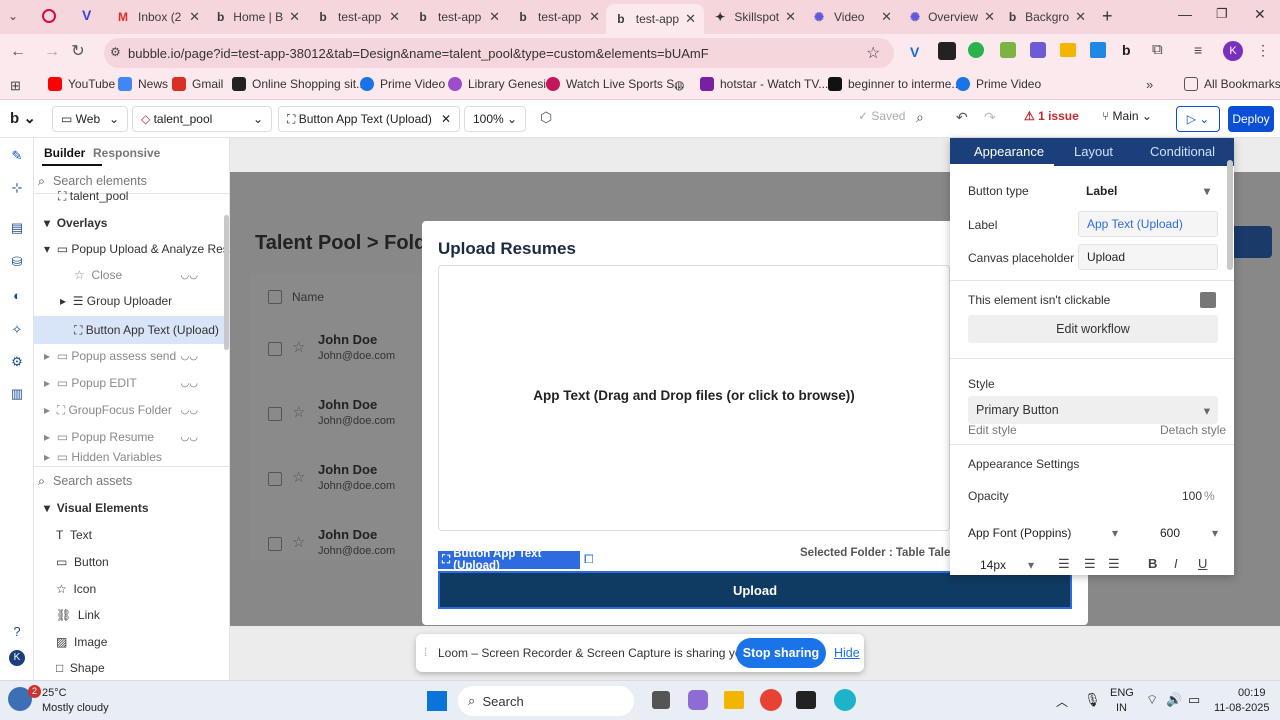 The image size is (1280, 720). What do you see at coordinates (18, 52) in the screenshot?
I see `back-icon: ←` at bounding box center [18, 52].